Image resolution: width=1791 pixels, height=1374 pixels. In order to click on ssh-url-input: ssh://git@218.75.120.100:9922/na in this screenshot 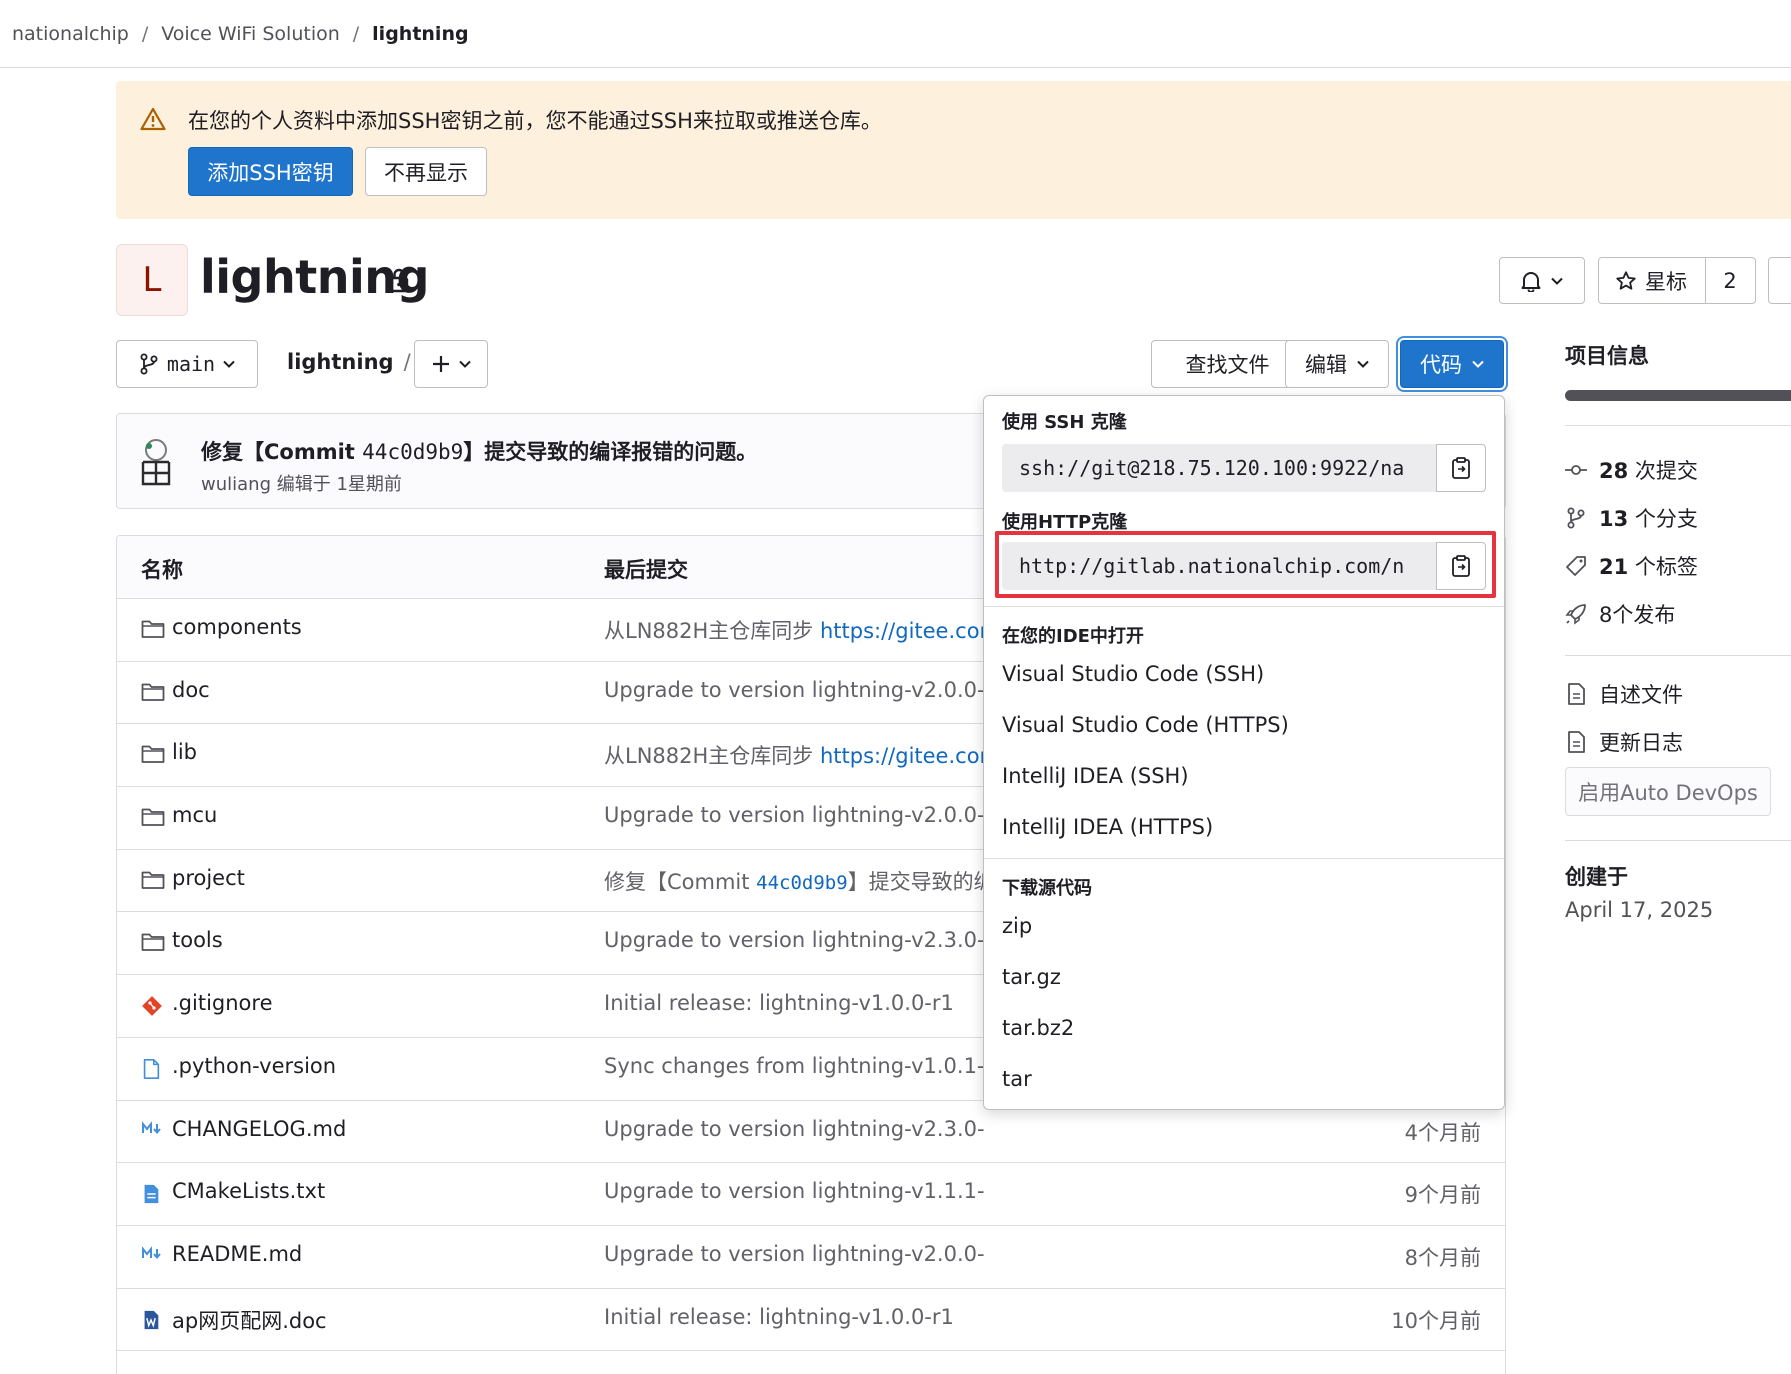, I will do `click(1219, 468)`.